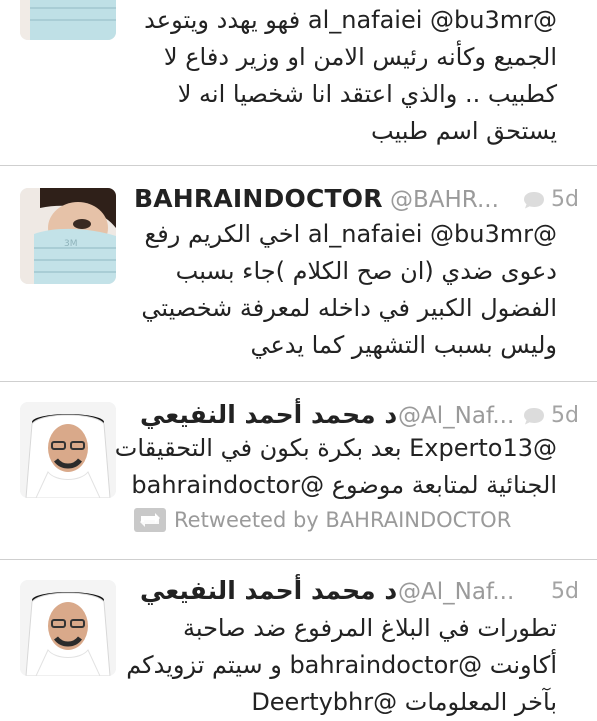 The width and height of the screenshot is (597, 721). I want to click on author-name: BAHRAINDOCTOR, so click(258, 198).